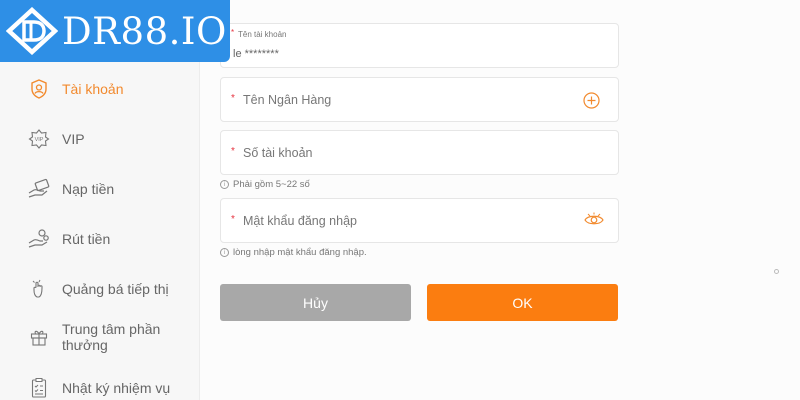 This screenshot has height=400, width=800. What do you see at coordinates (55, 139) in the screenshot?
I see `sidebar-item-vip: VIP VIP` at bounding box center [55, 139].